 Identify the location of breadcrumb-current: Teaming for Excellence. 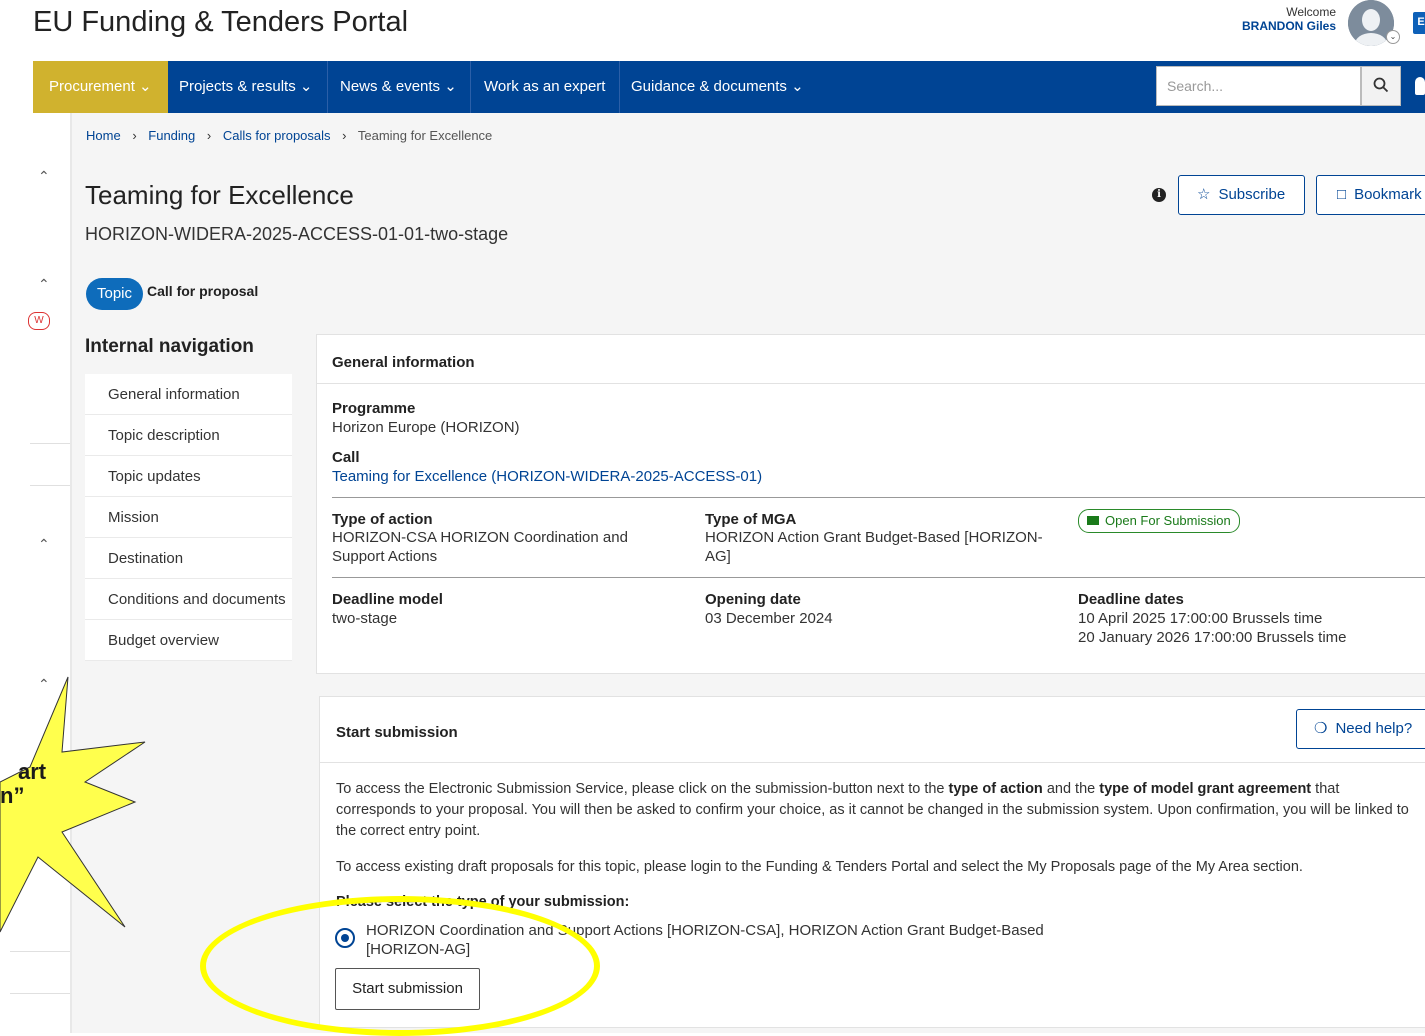
(425, 135).